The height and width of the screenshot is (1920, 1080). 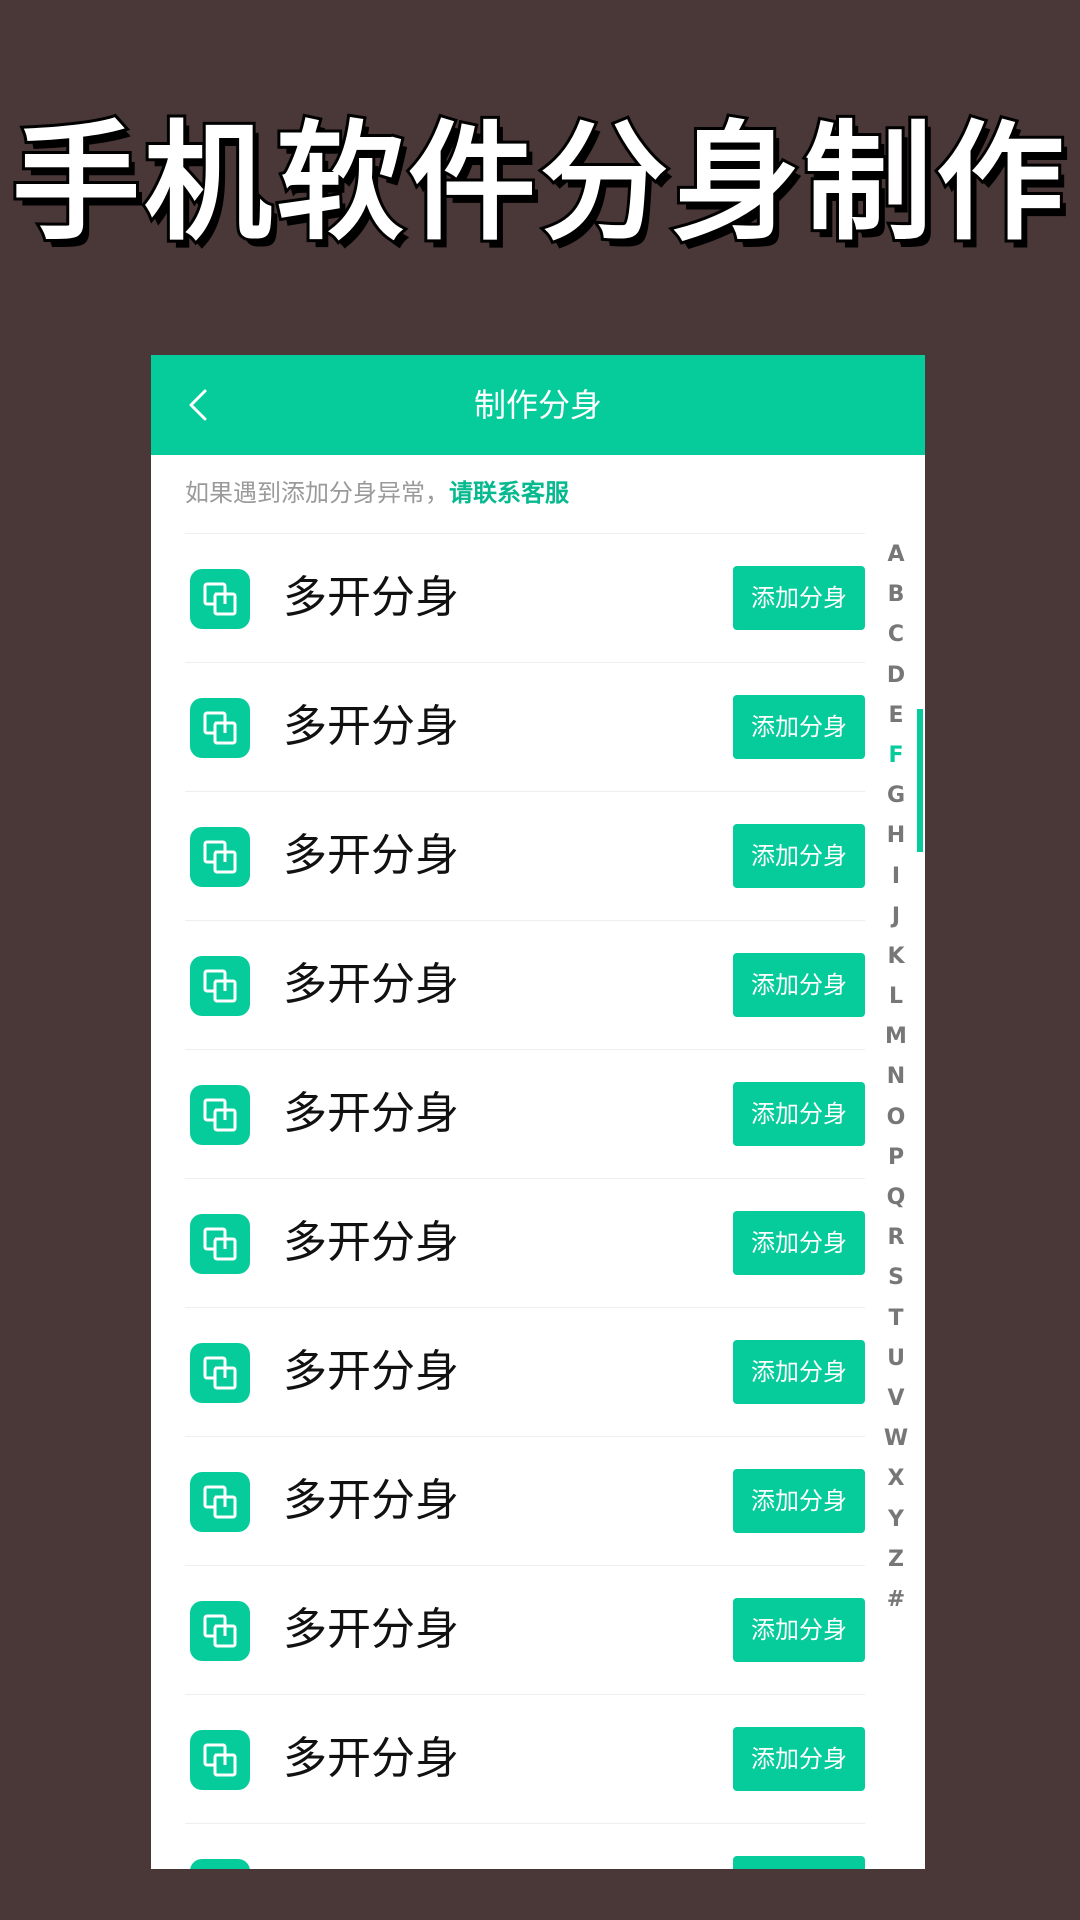 I want to click on page-title: 制作分身, so click(x=537, y=405).